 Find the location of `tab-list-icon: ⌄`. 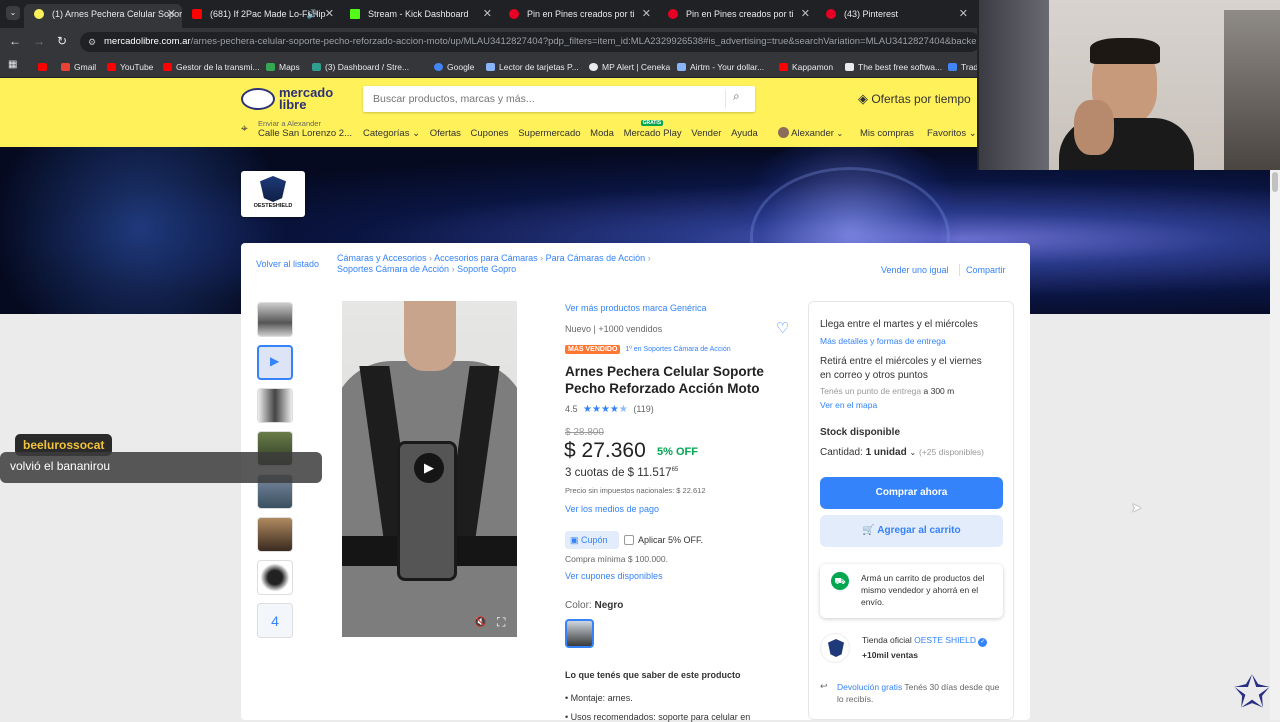

tab-list-icon: ⌄ is located at coordinates (13, 13).